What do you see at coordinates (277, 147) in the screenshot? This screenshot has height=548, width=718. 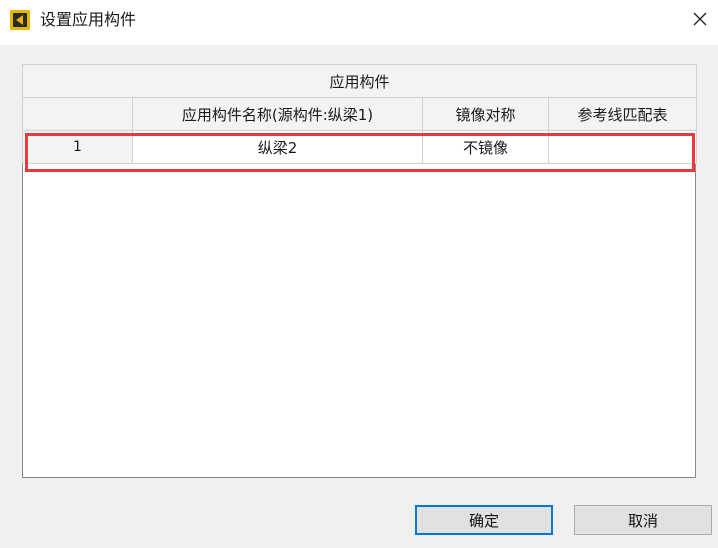 I see `component-name-cell: 纵梁2` at bounding box center [277, 147].